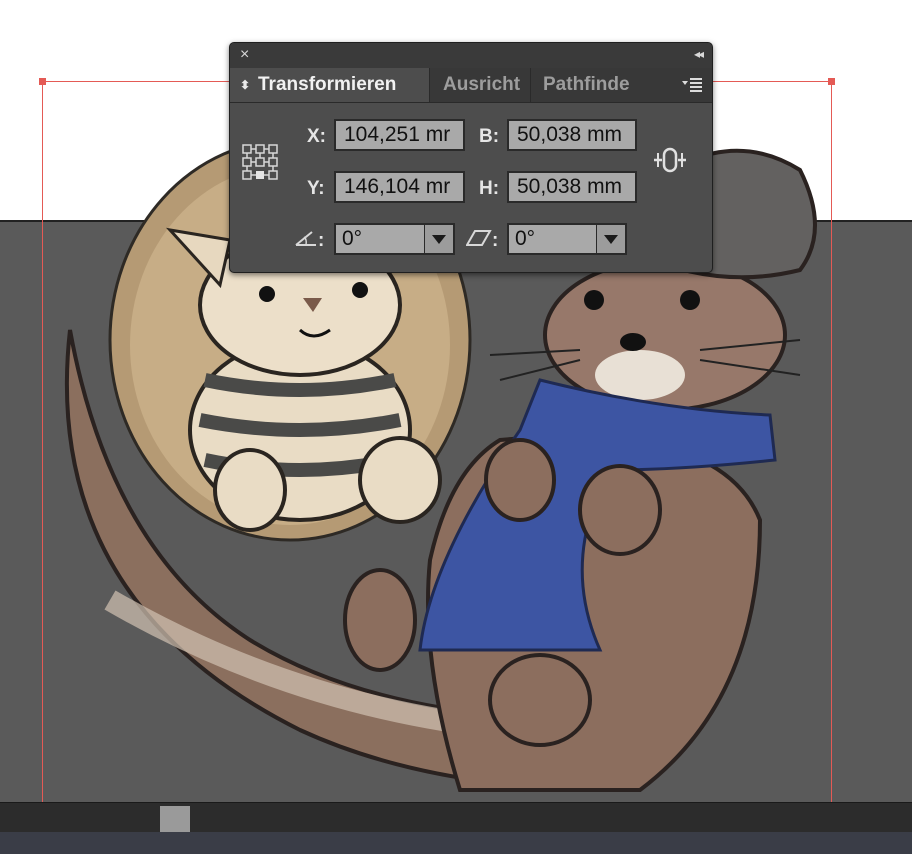 Image resolution: width=912 pixels, height=854 pixels. I want to click on tab-options-arrows-icon: ⬍, so click(245, 85).